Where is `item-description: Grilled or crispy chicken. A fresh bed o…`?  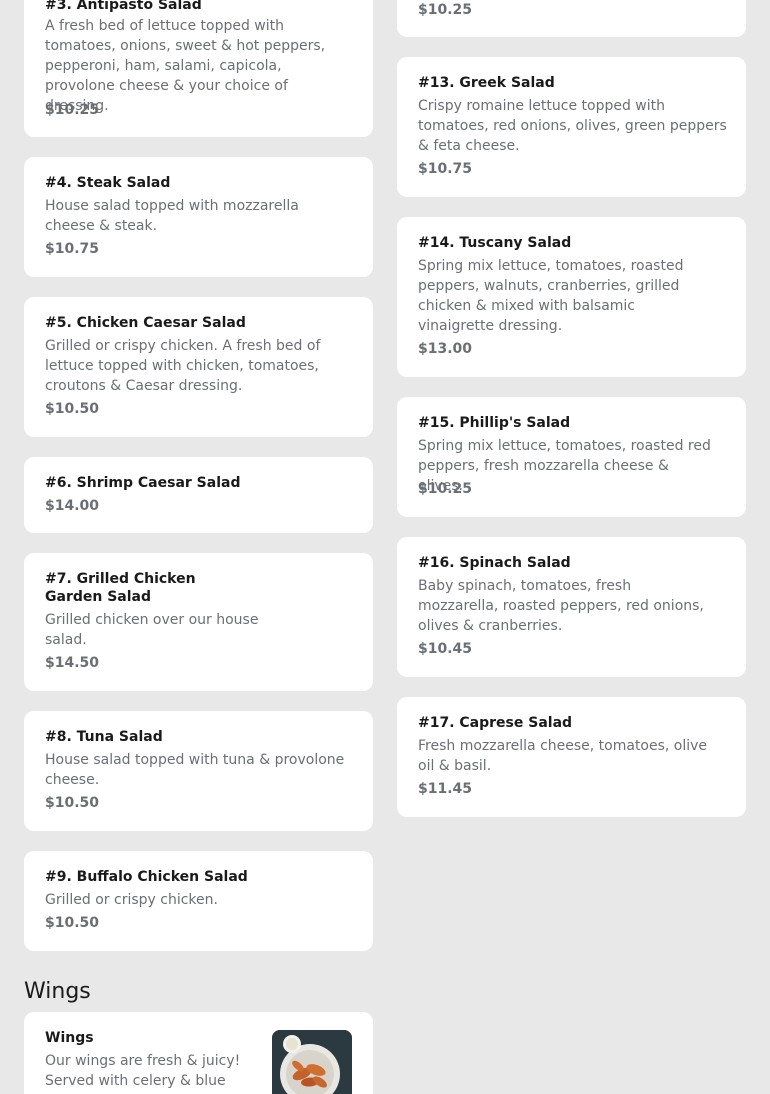 item-description: Grilled or crispy chicken. A fresh bed o… is located at coordinates (183, 366).